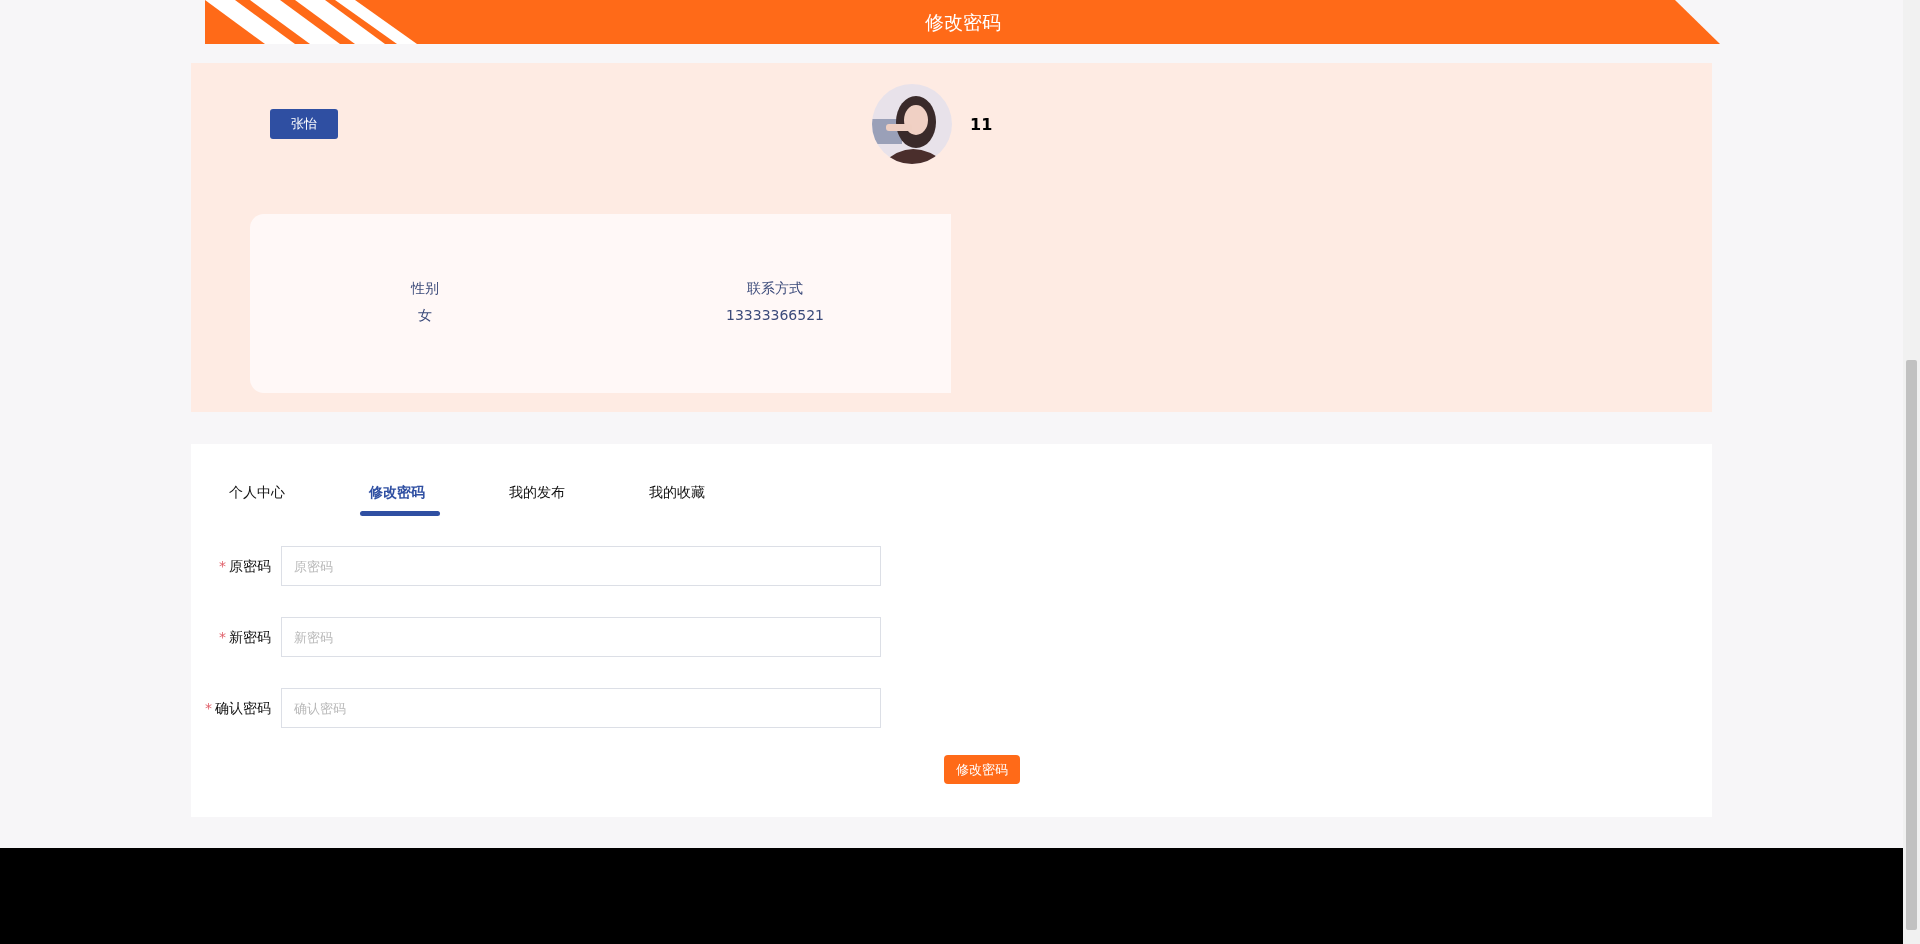 The height and width of the screenshot is (944, 1920). What do you see at coordinates (981, 125) in the screenshot?
I see `username: 11` at bounding box center [981, 125].